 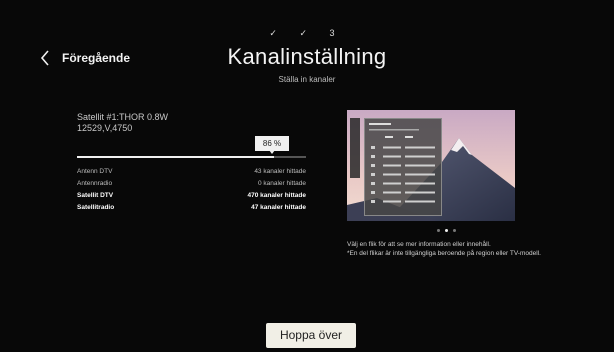 What do you see at coordinates (280, 171) in the screenshot?
I see `result-count: 43 kanaler hittade` at bounding box center [280, 171].